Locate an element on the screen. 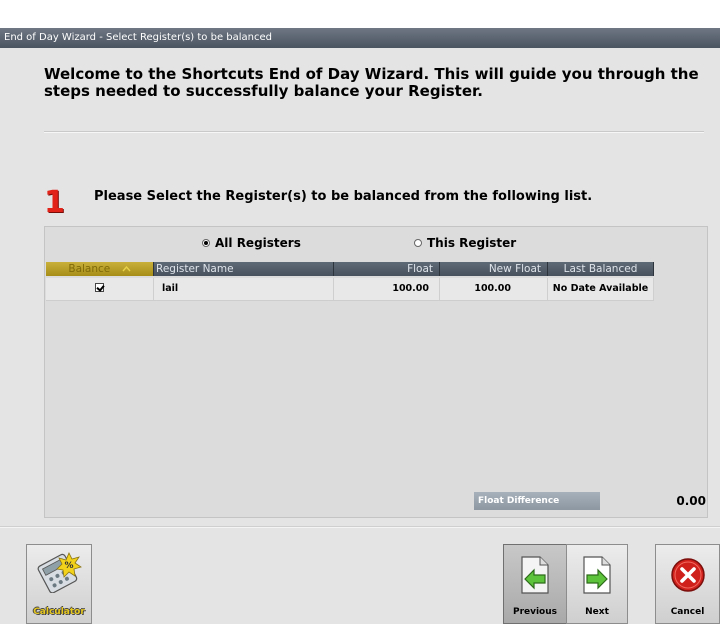 This screenshot has width=720, height=624. calculator-button-label: Calculator is located at coordinates (59, 612).